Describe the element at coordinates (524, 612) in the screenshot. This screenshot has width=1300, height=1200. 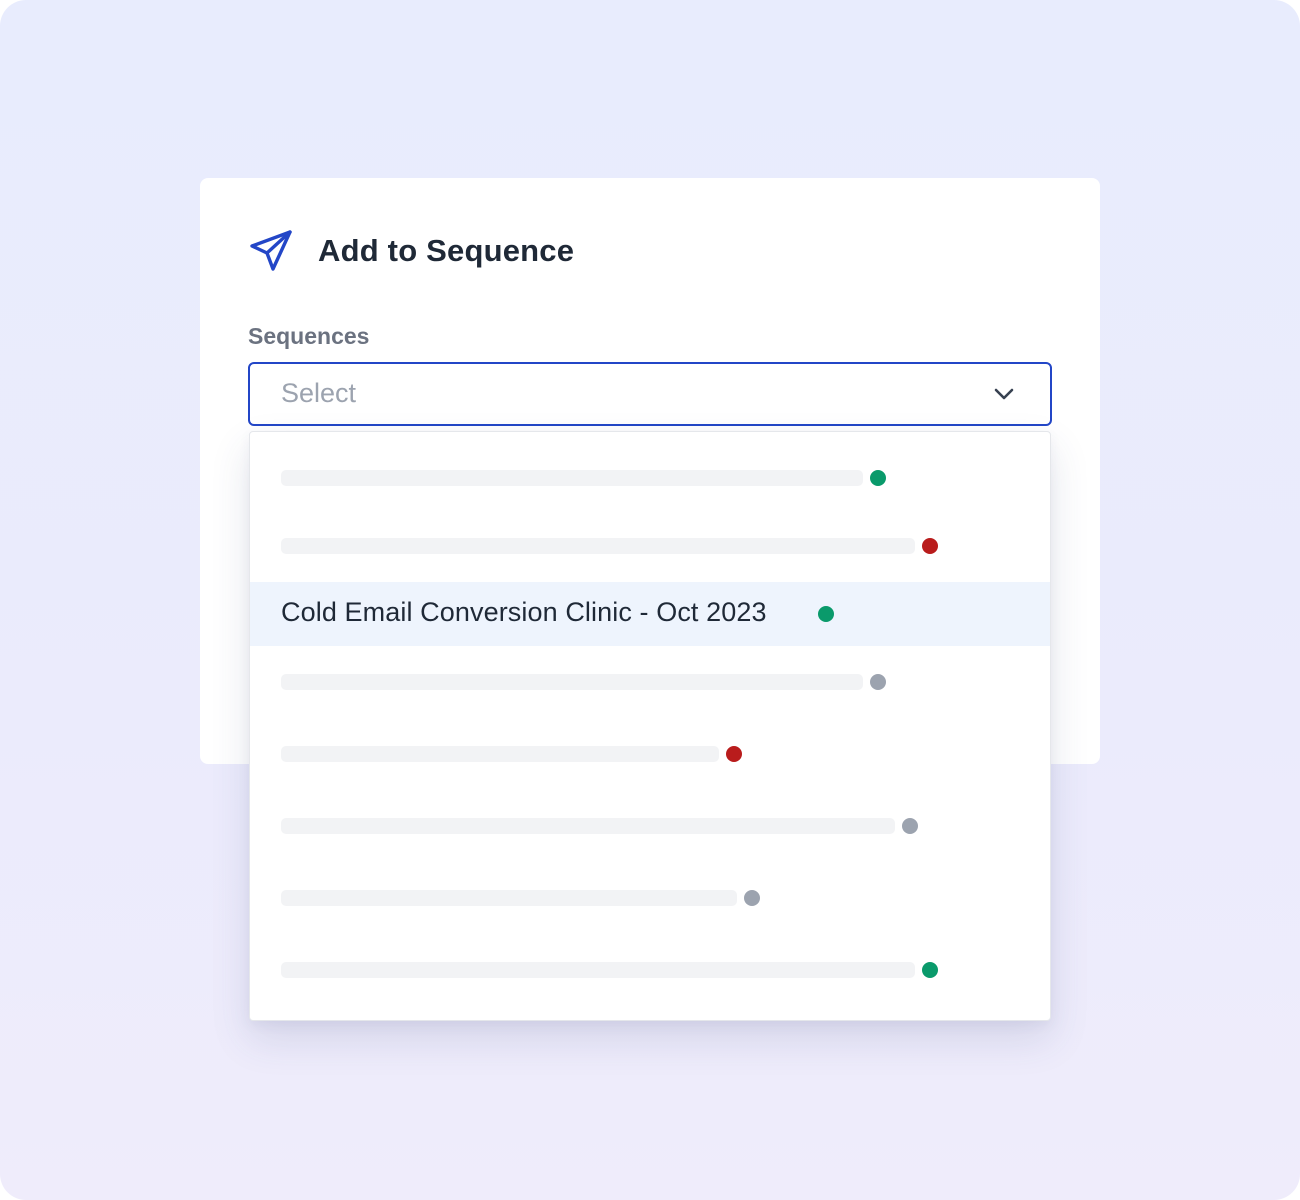
I see `option-label: Cold Email Conversion Clinic - Oct 2023` at that location.